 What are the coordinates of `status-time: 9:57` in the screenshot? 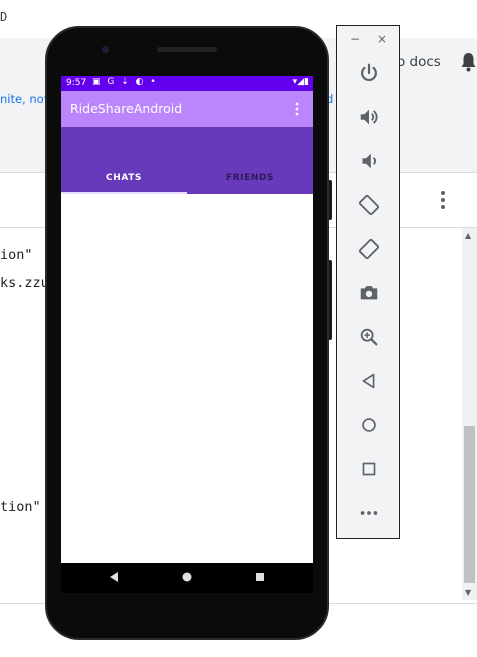 It's located at (76, 83).